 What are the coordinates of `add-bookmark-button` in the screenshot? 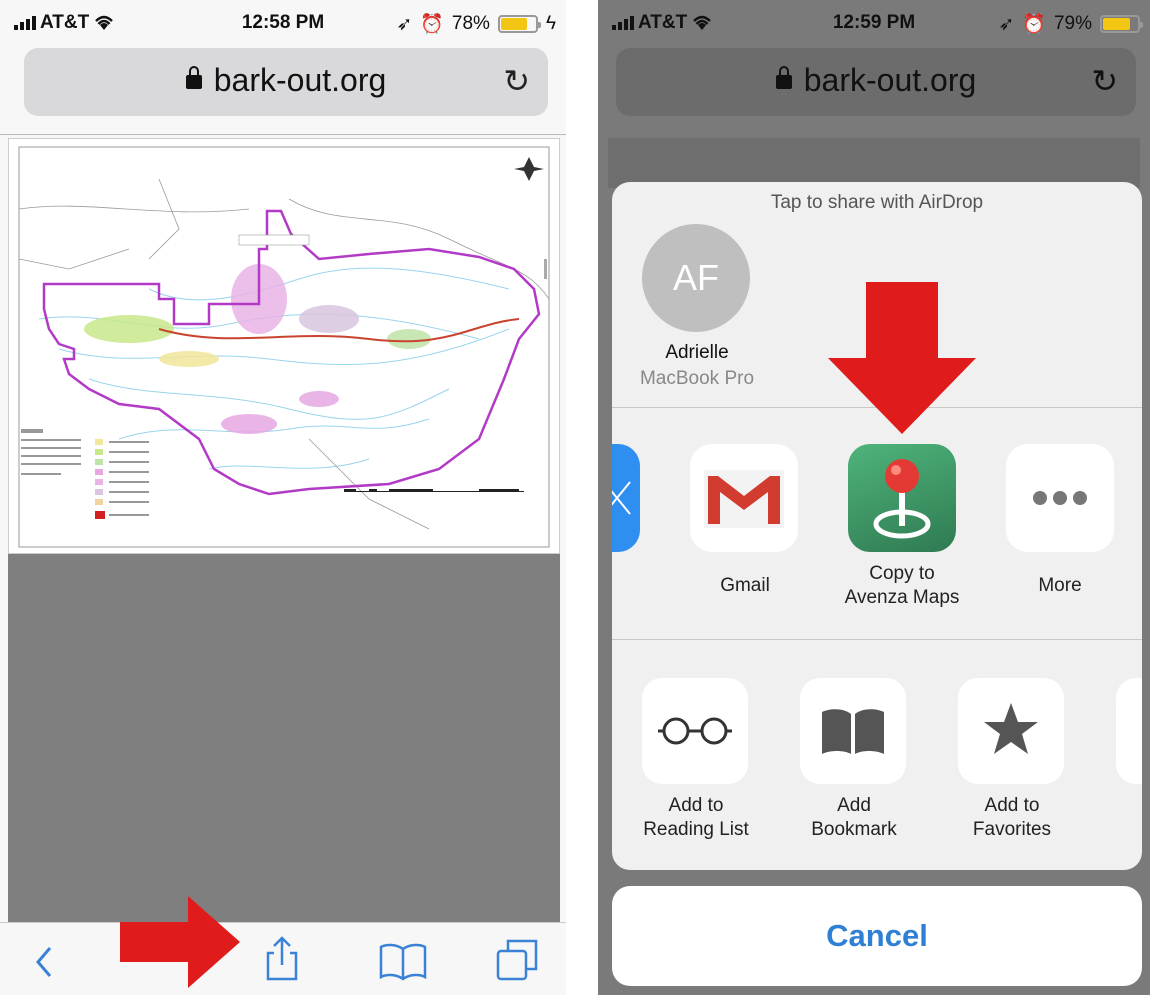 It's located at (853, 731).